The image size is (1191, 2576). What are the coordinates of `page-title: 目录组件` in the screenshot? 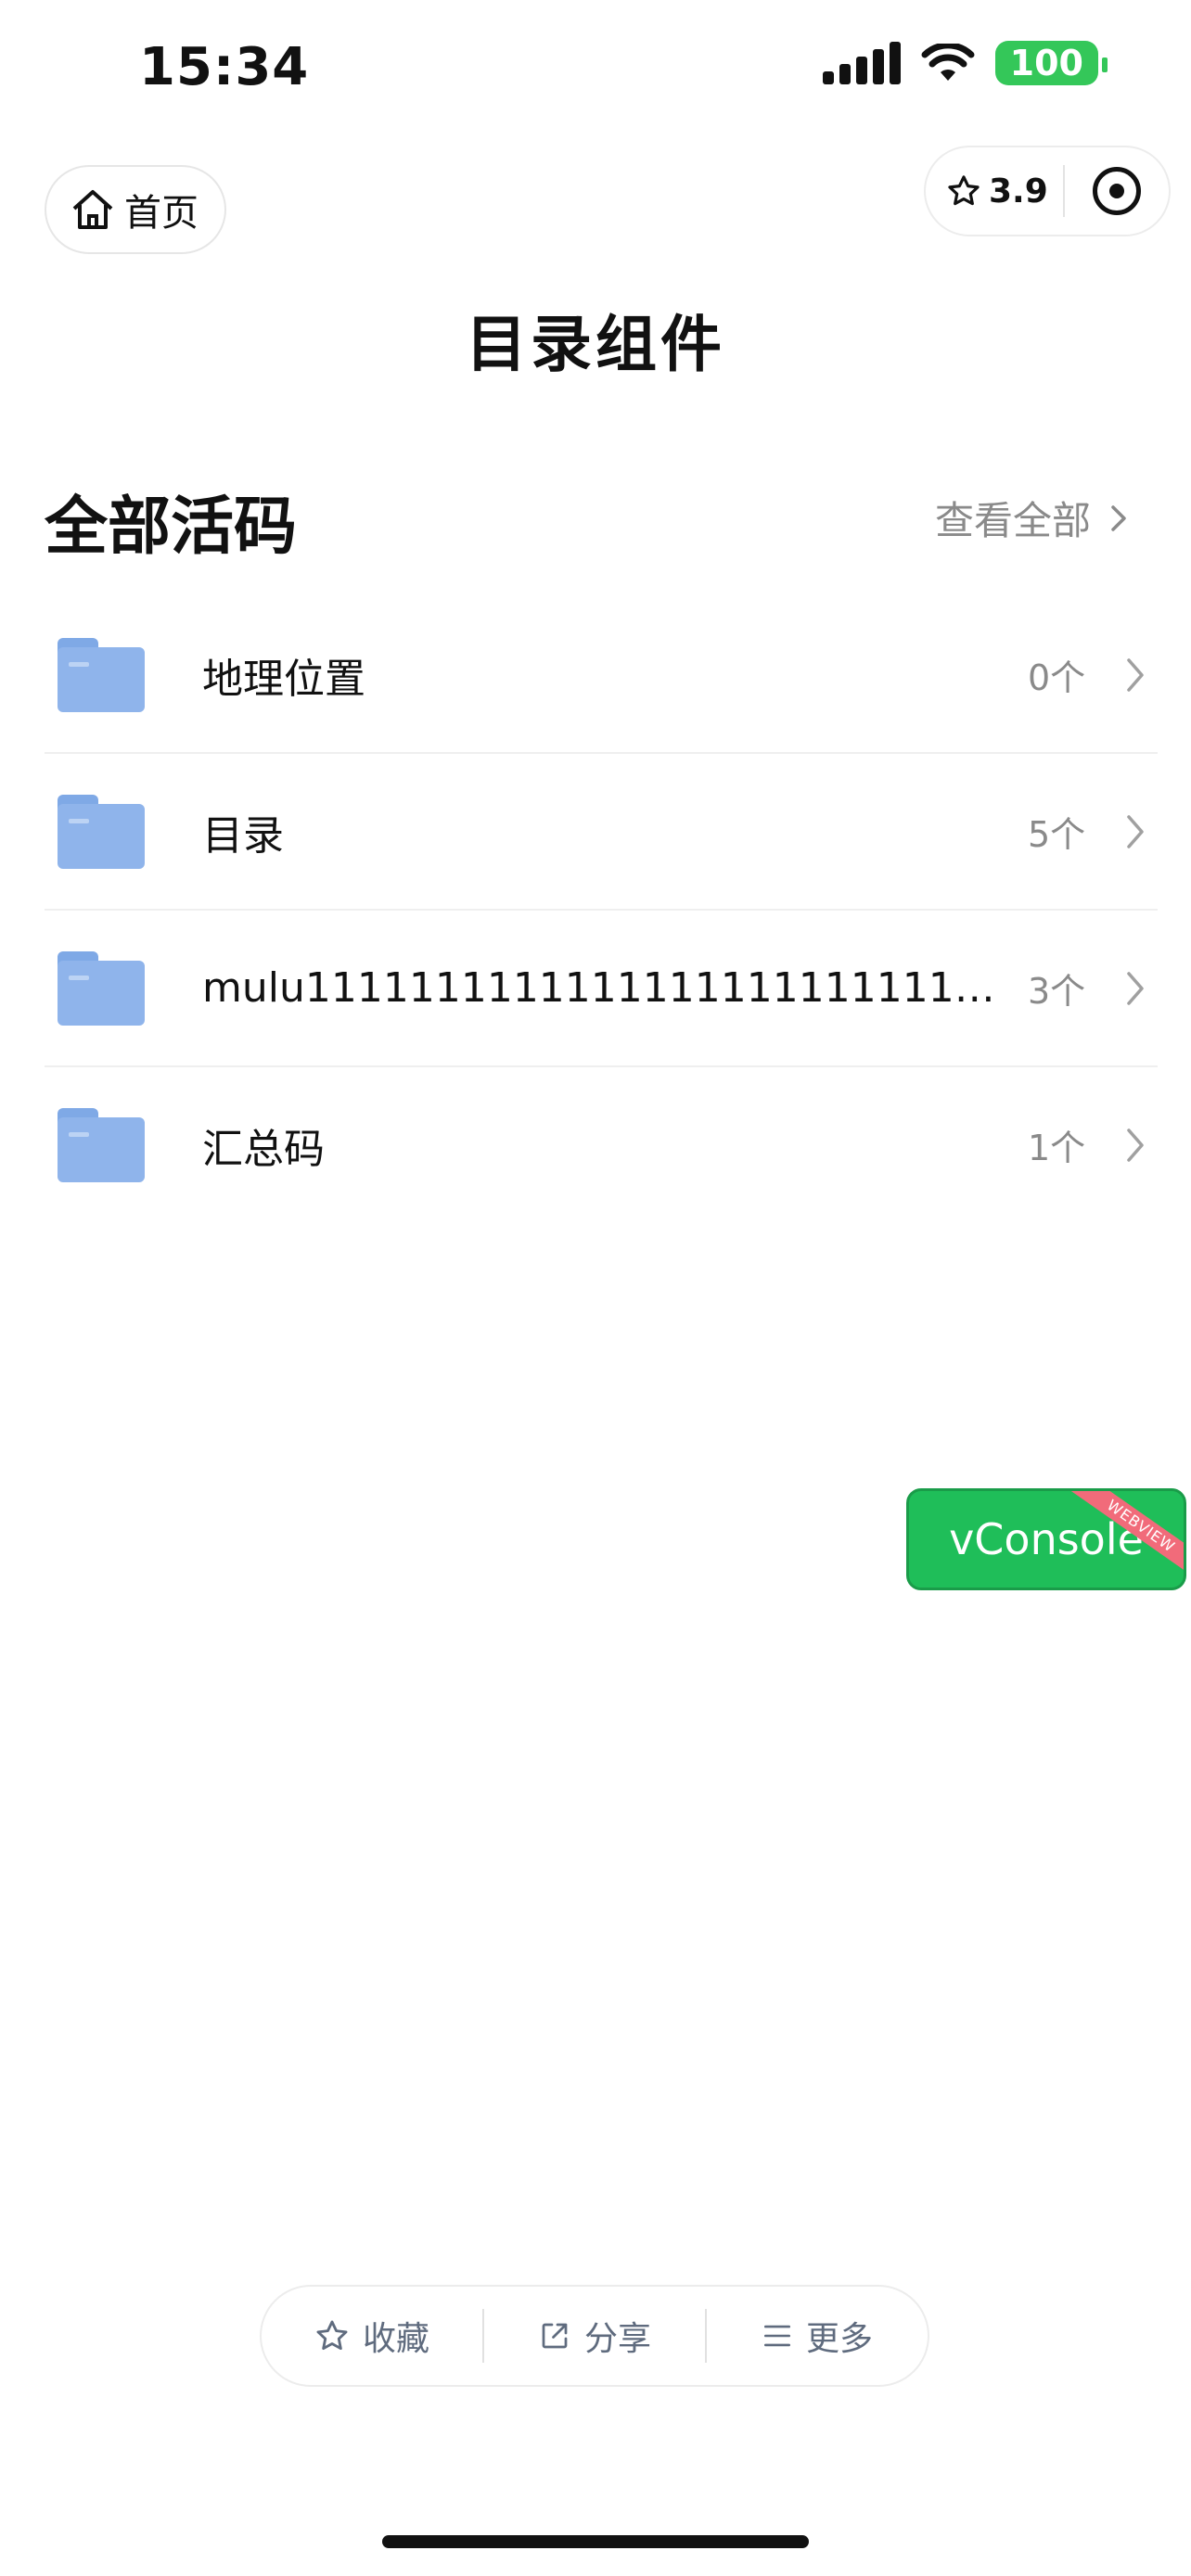 It's located at (595, 344).